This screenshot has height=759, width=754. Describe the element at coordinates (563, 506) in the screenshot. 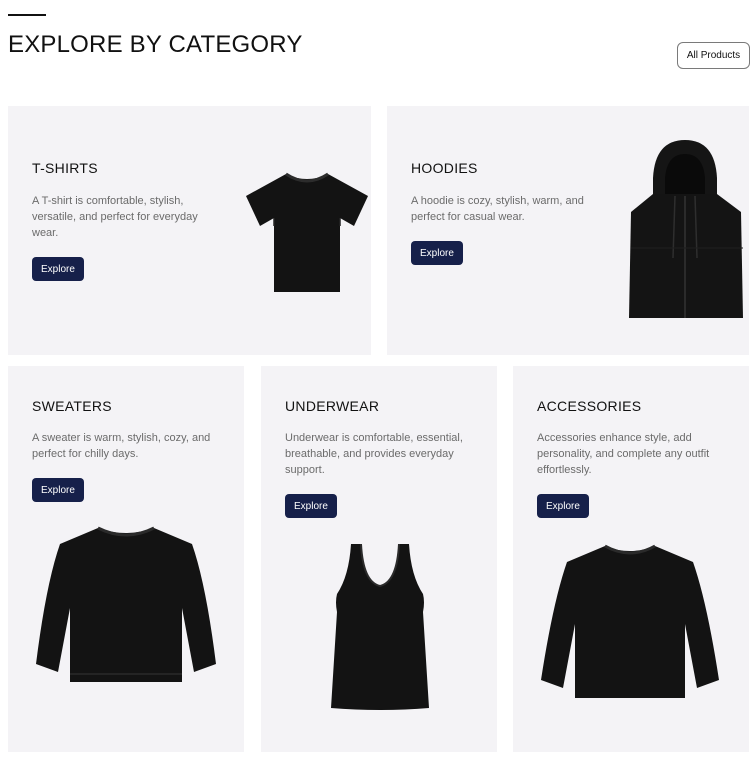

I see `explore-button-accessories: Explore` at that location.